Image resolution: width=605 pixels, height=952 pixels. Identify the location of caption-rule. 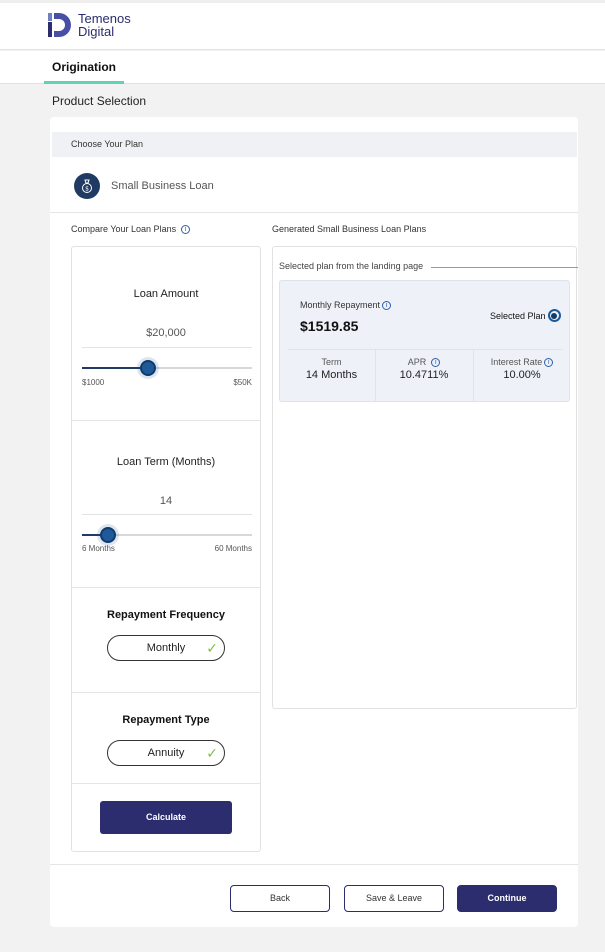
(504, 267).